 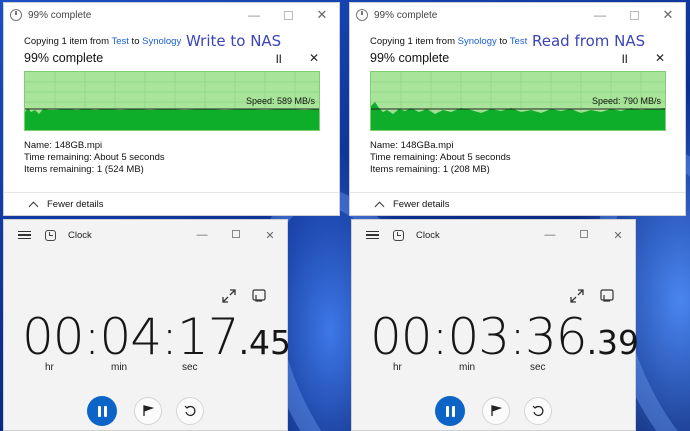 I want to click on stopwatch-fraction: .39, so click(x=613, y=342).